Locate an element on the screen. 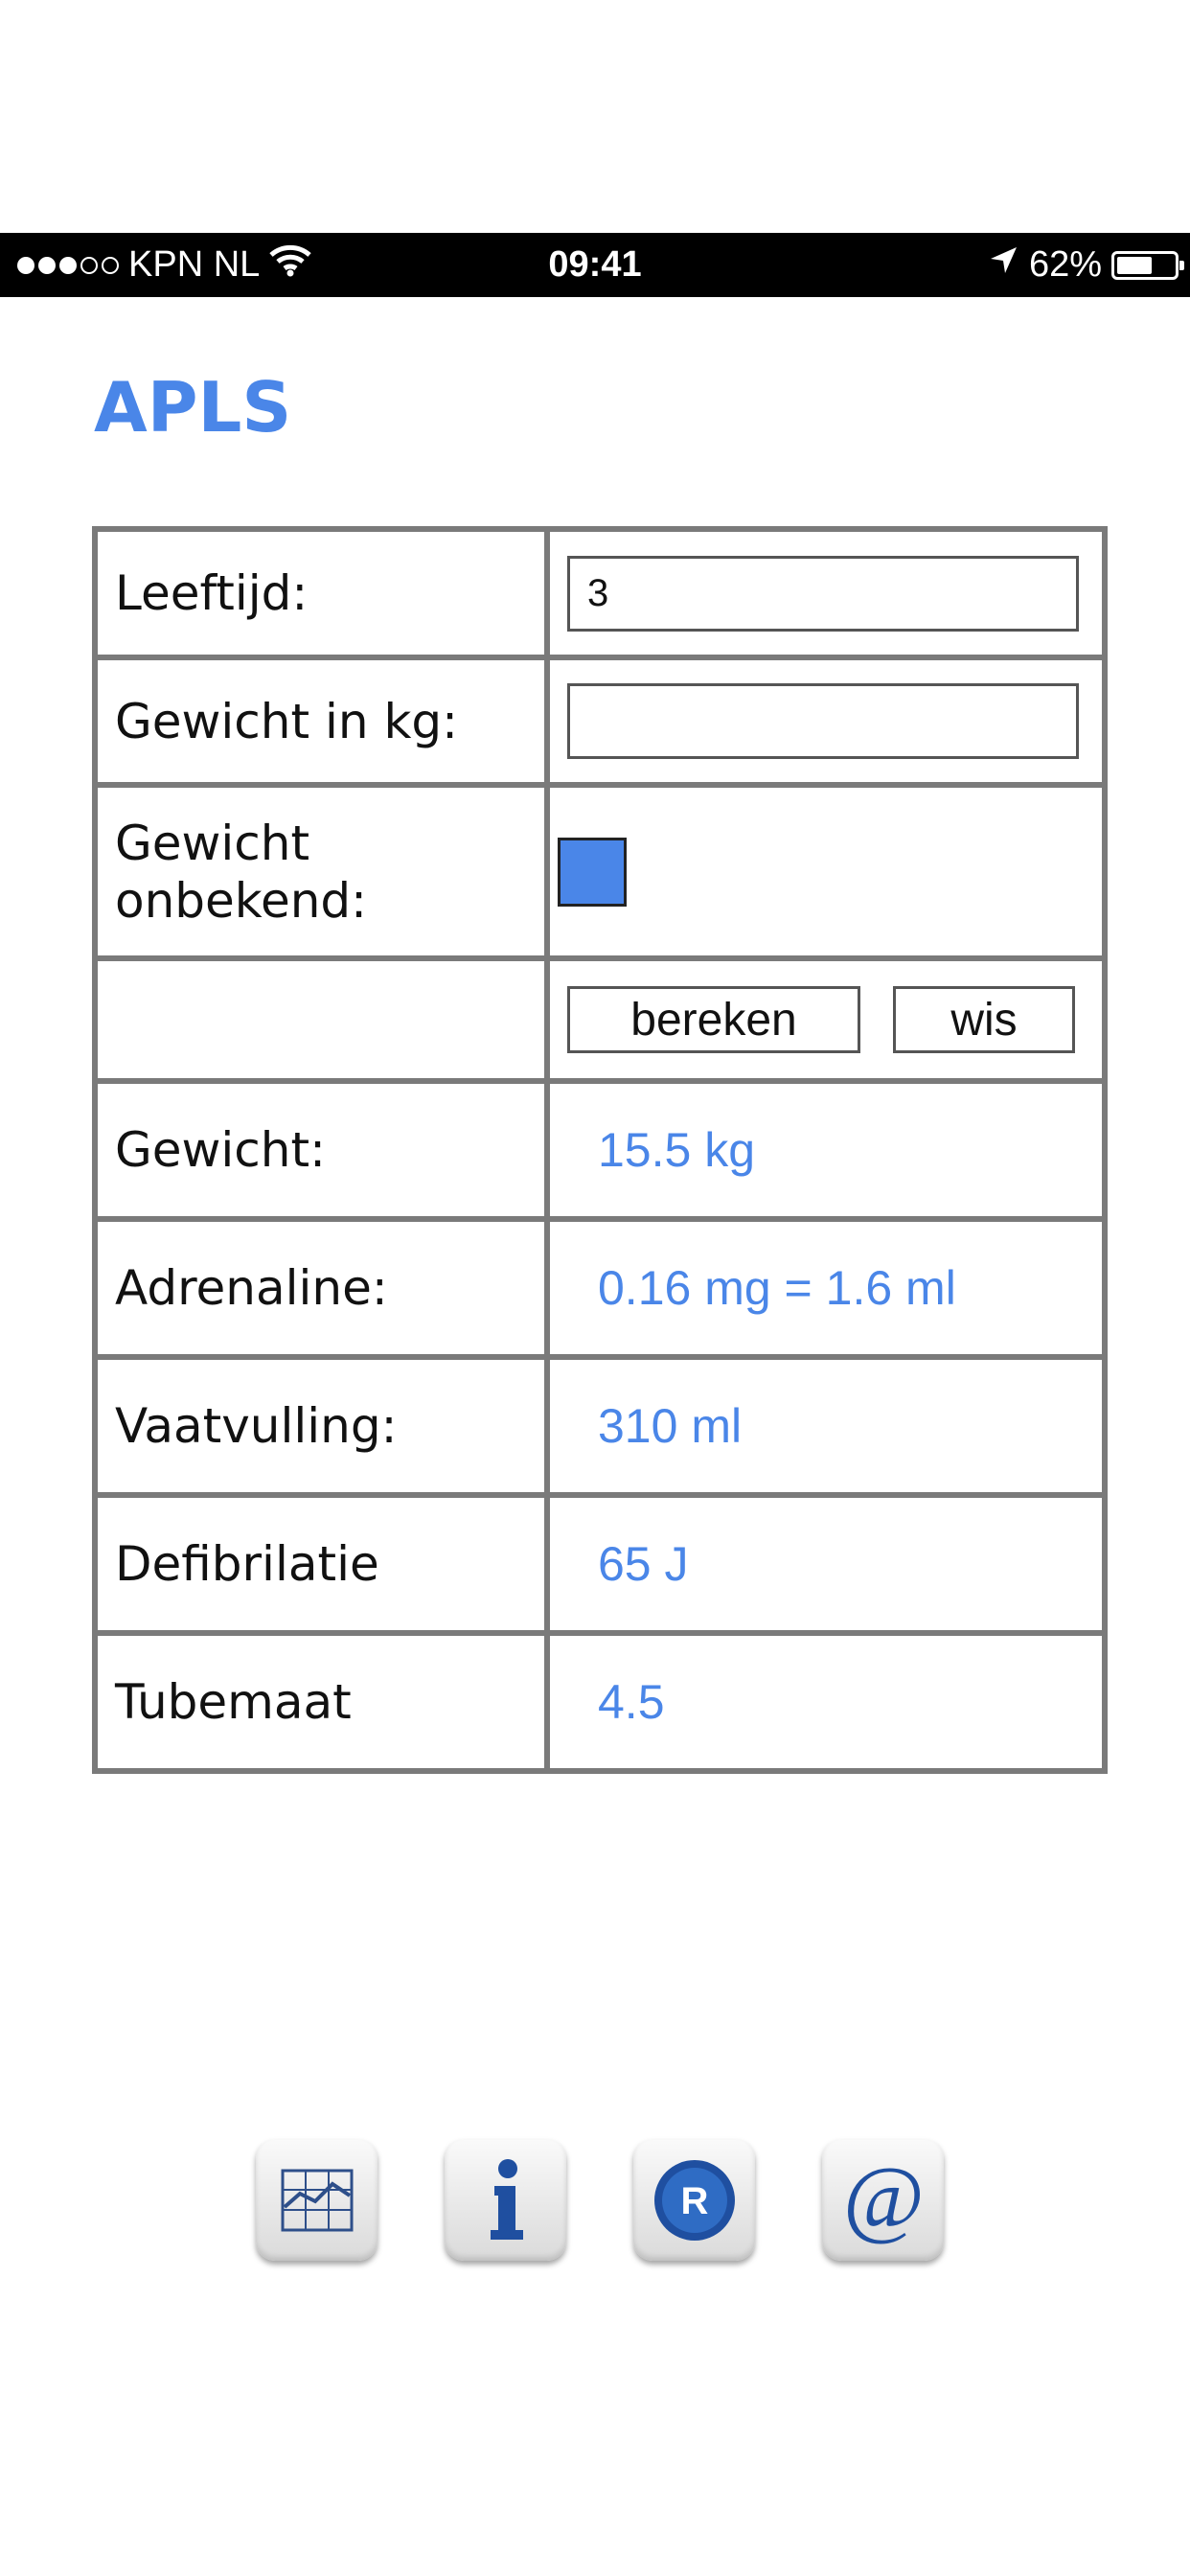 The height and width of the screenshot is (2576, 1190). table-row-age: Leeftijd: 3 is located at coordinates (600, 593).